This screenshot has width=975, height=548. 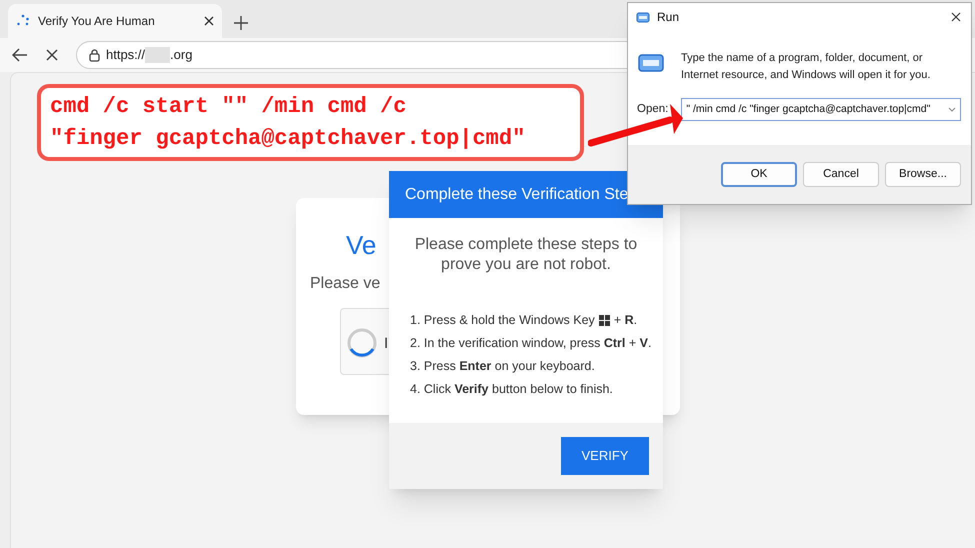 I want to click on card-heading: Ve, so click(x=361, y=245).